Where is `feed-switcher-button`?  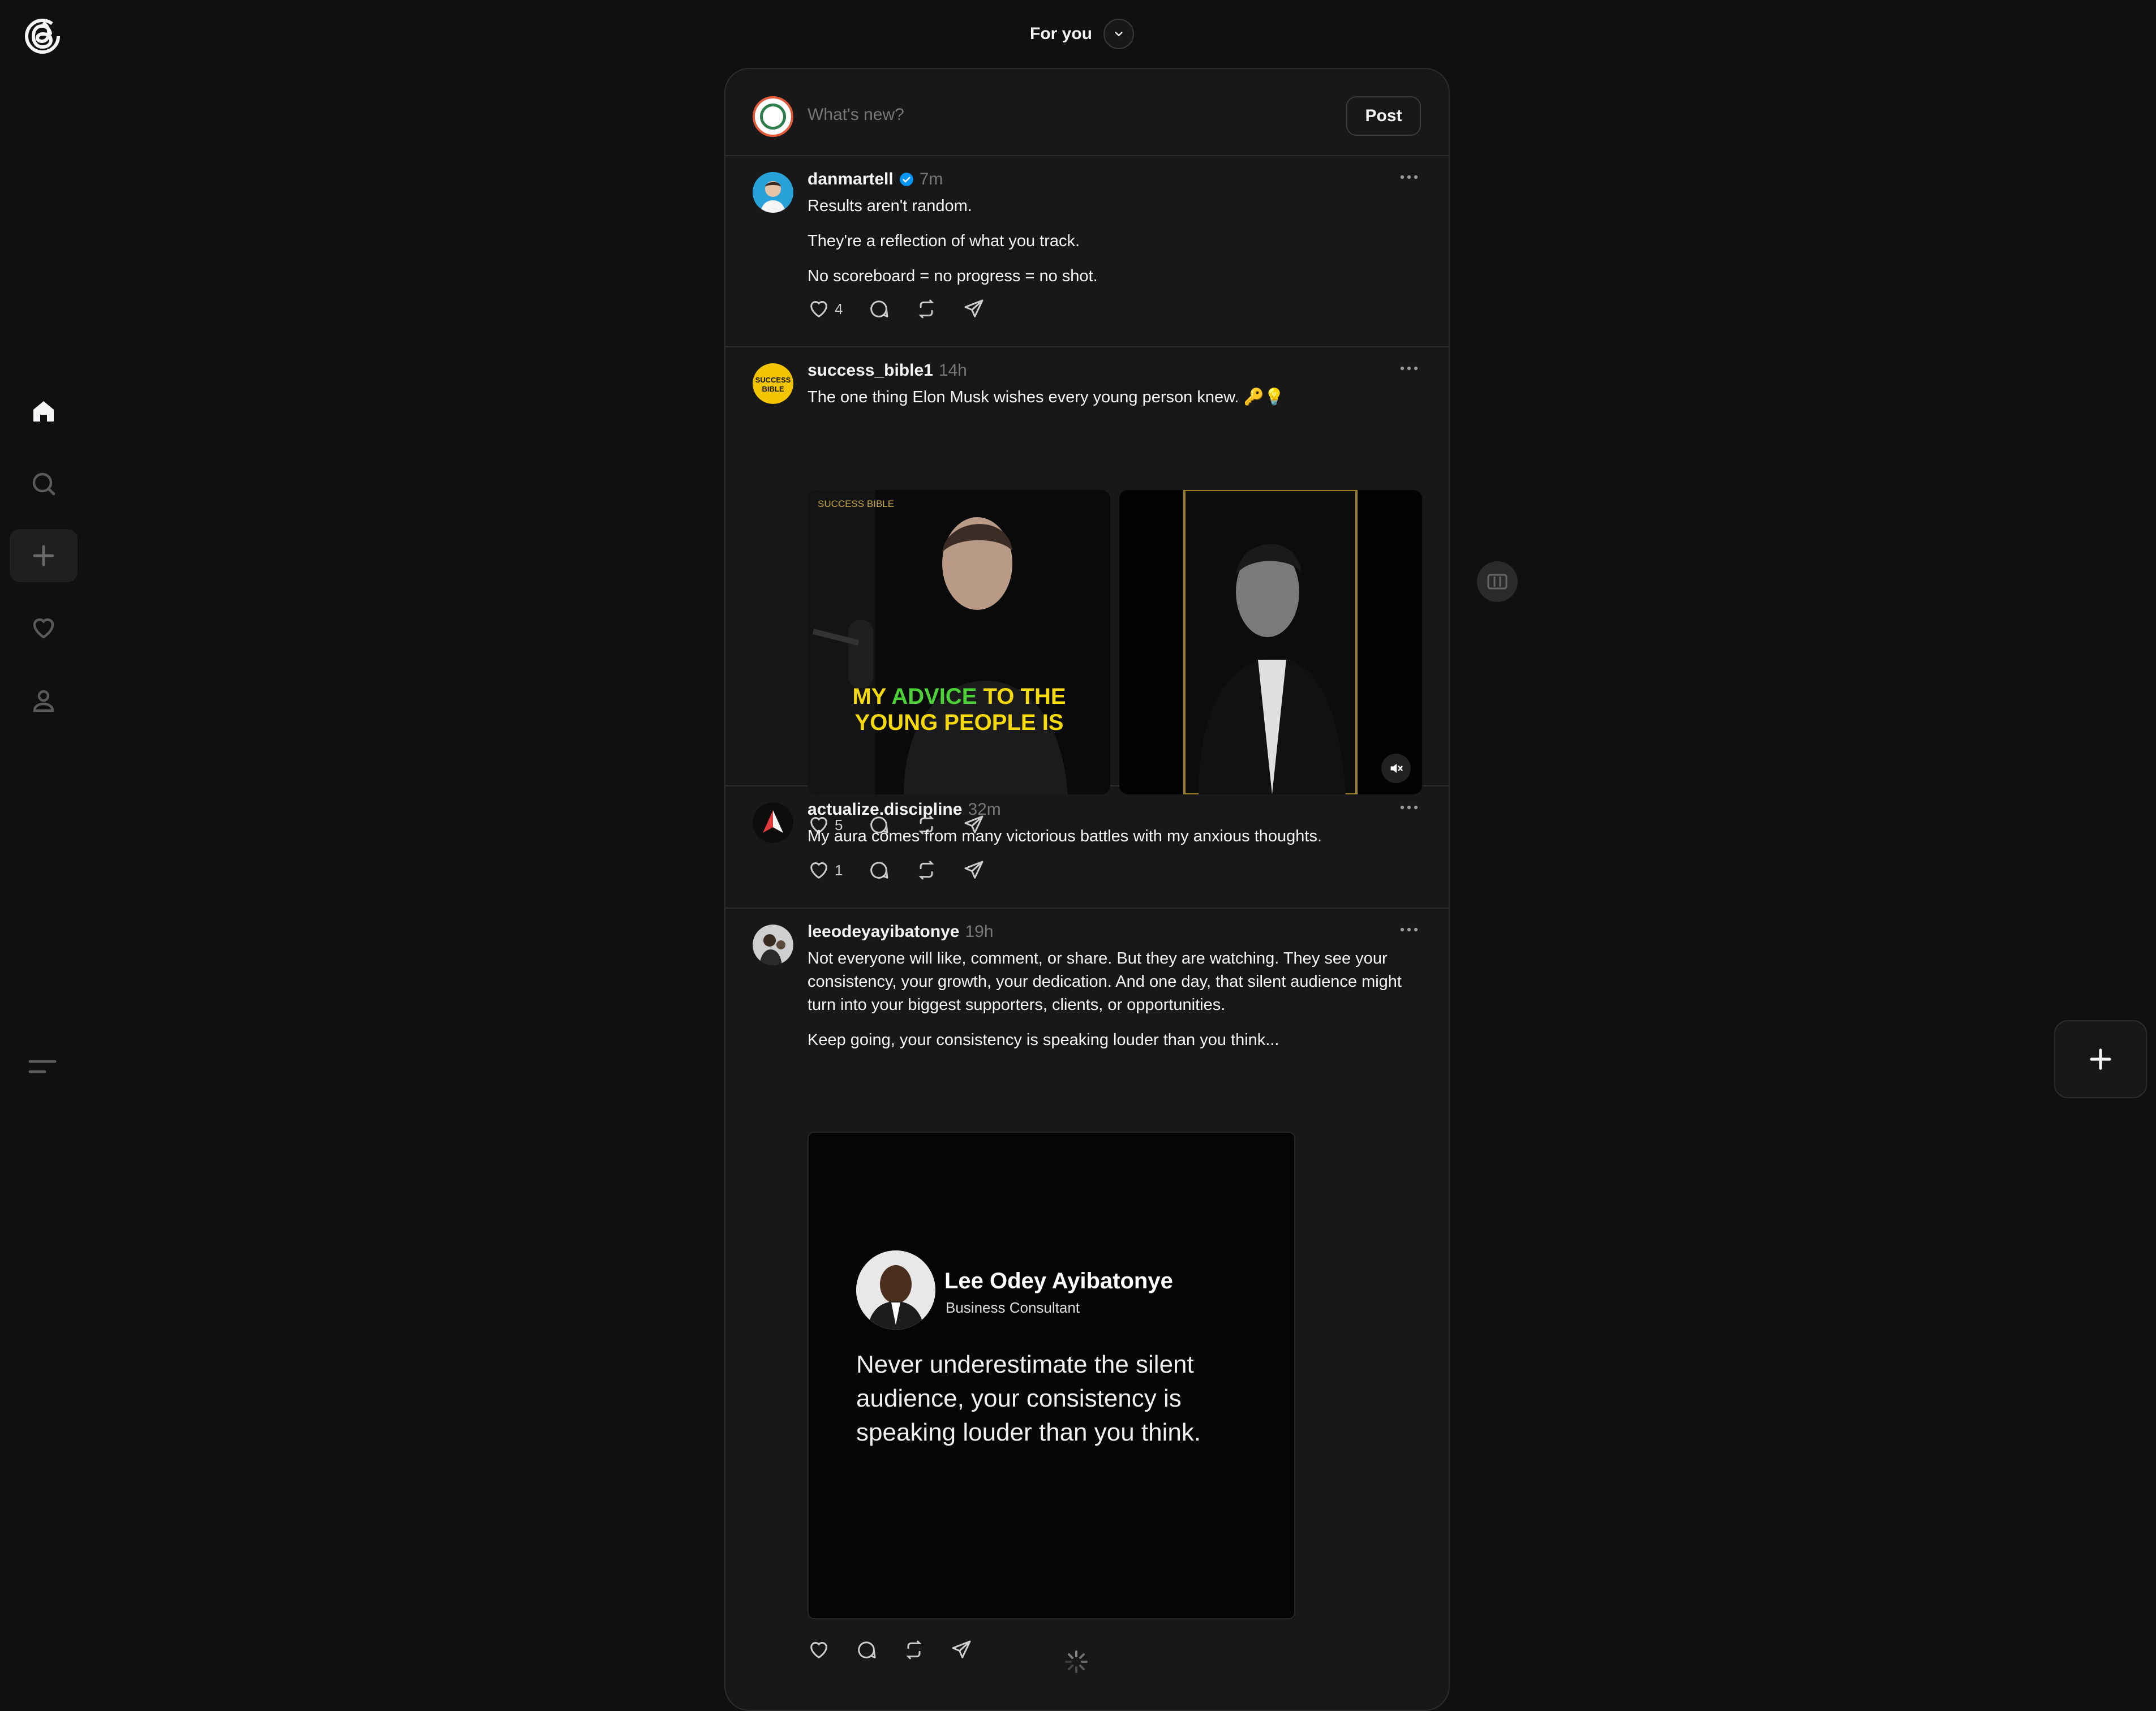 feed-switcher-button is located at coordinates (1118, 34).